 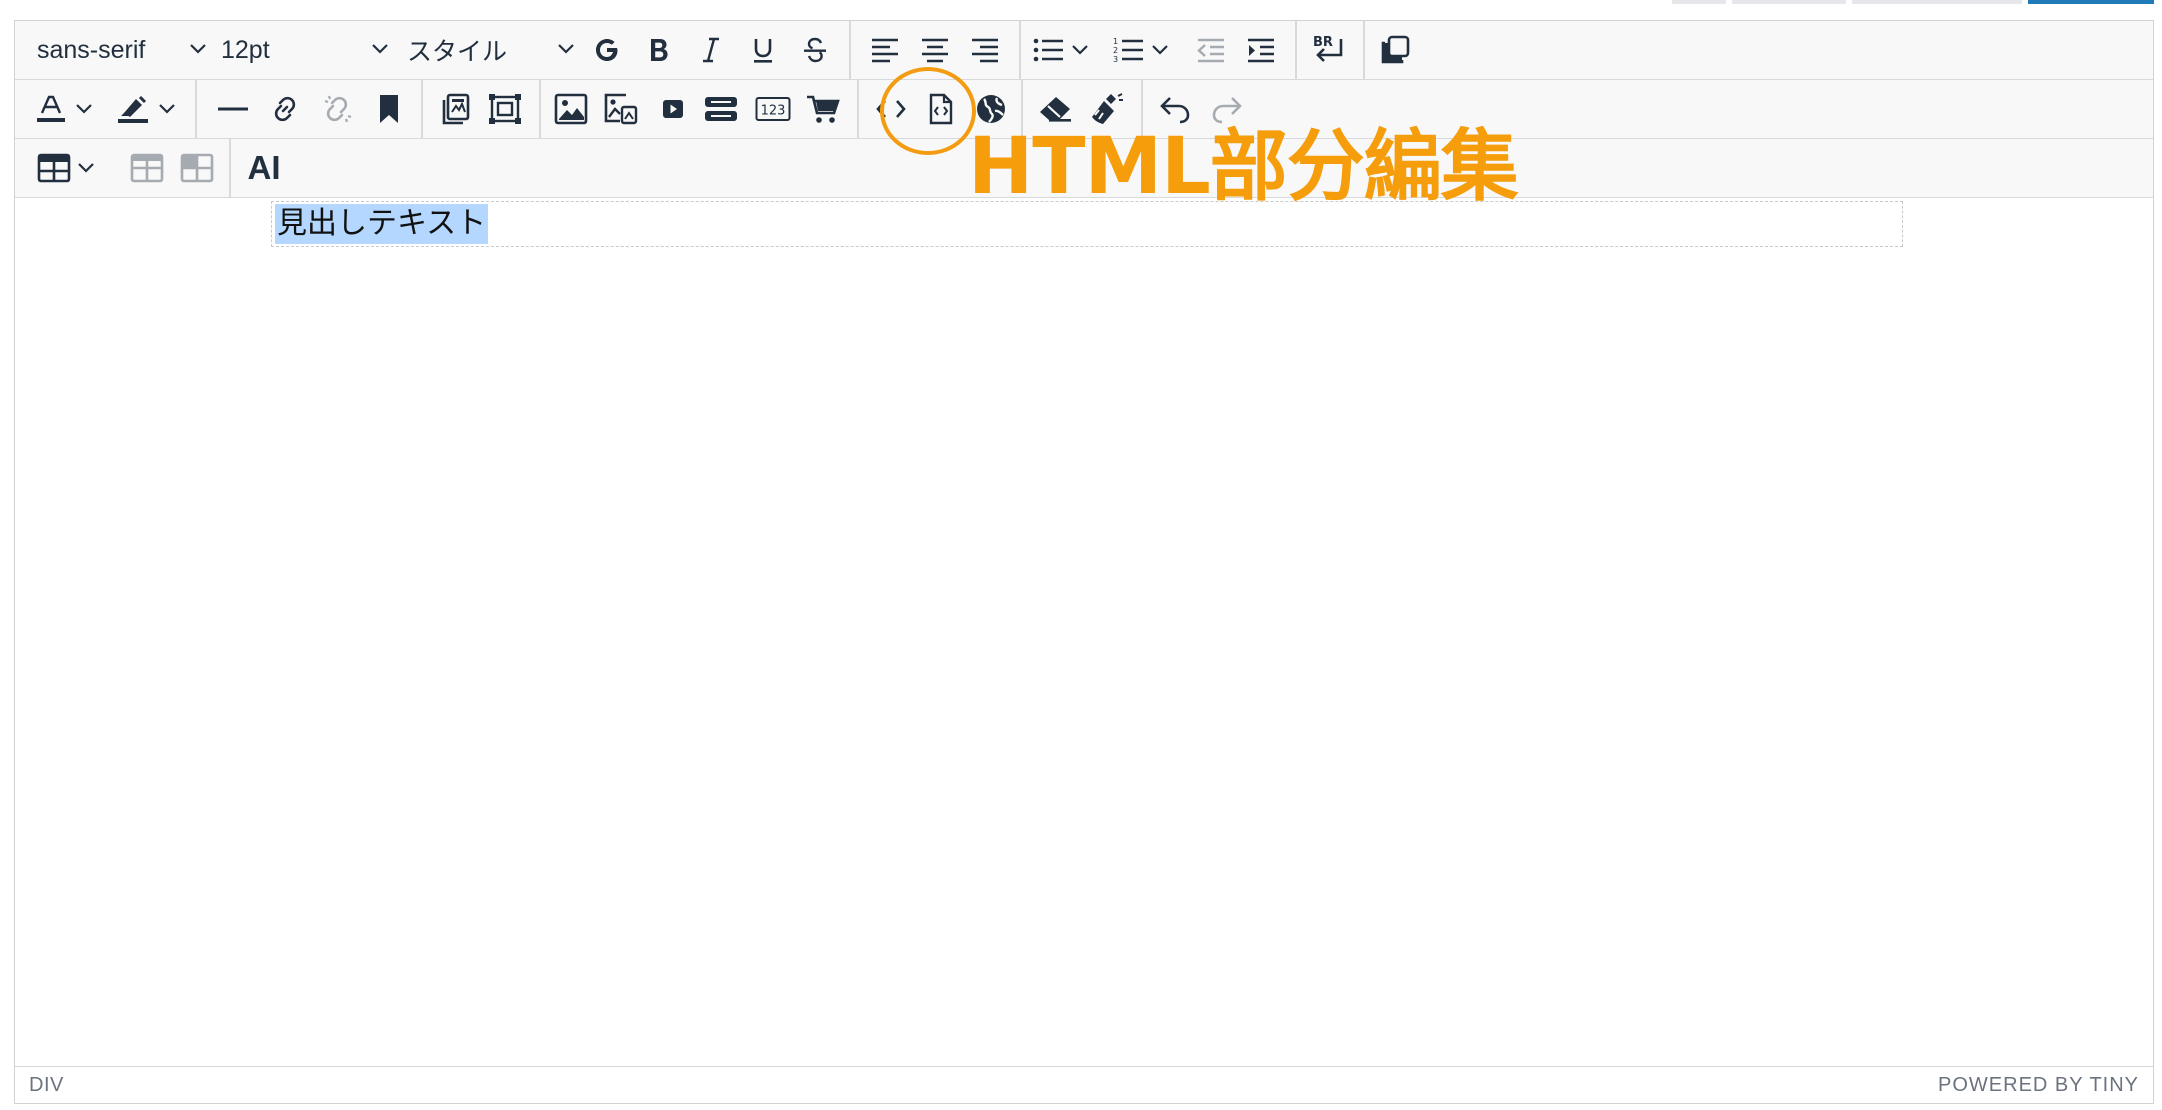 I want to click on highlighter-icon, so click(x=133, y=109).